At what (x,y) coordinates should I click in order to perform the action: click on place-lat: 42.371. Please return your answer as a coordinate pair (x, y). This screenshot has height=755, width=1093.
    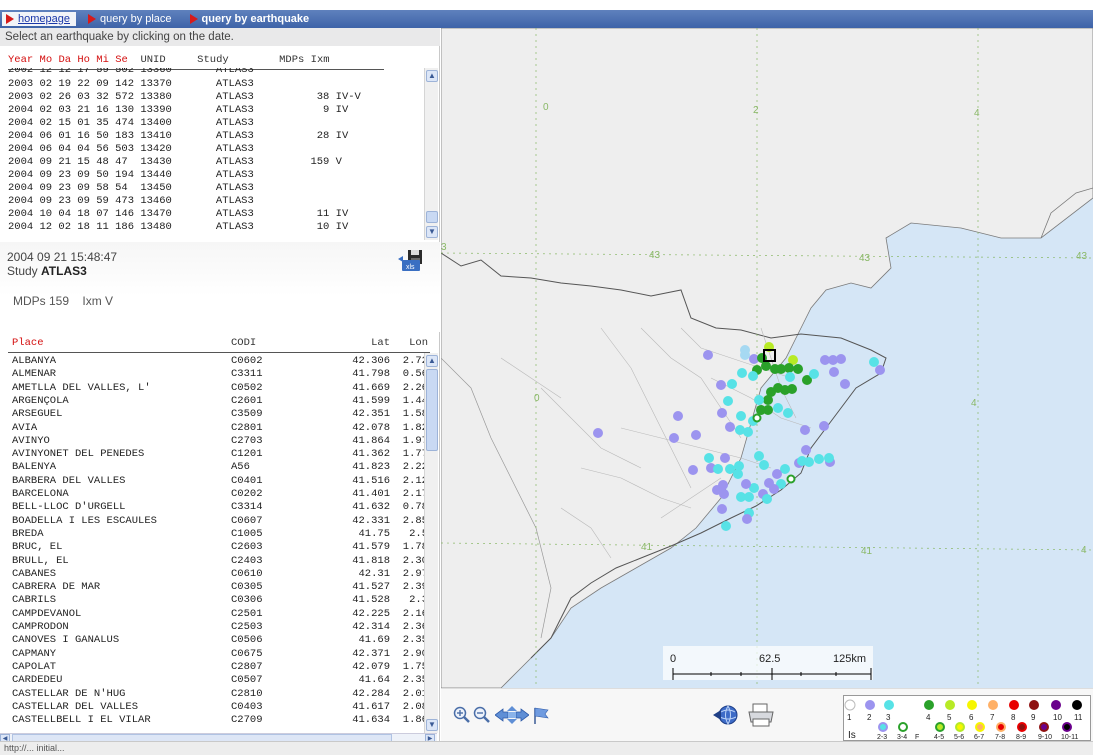
    Looking at the image, I should click on (371, 653).